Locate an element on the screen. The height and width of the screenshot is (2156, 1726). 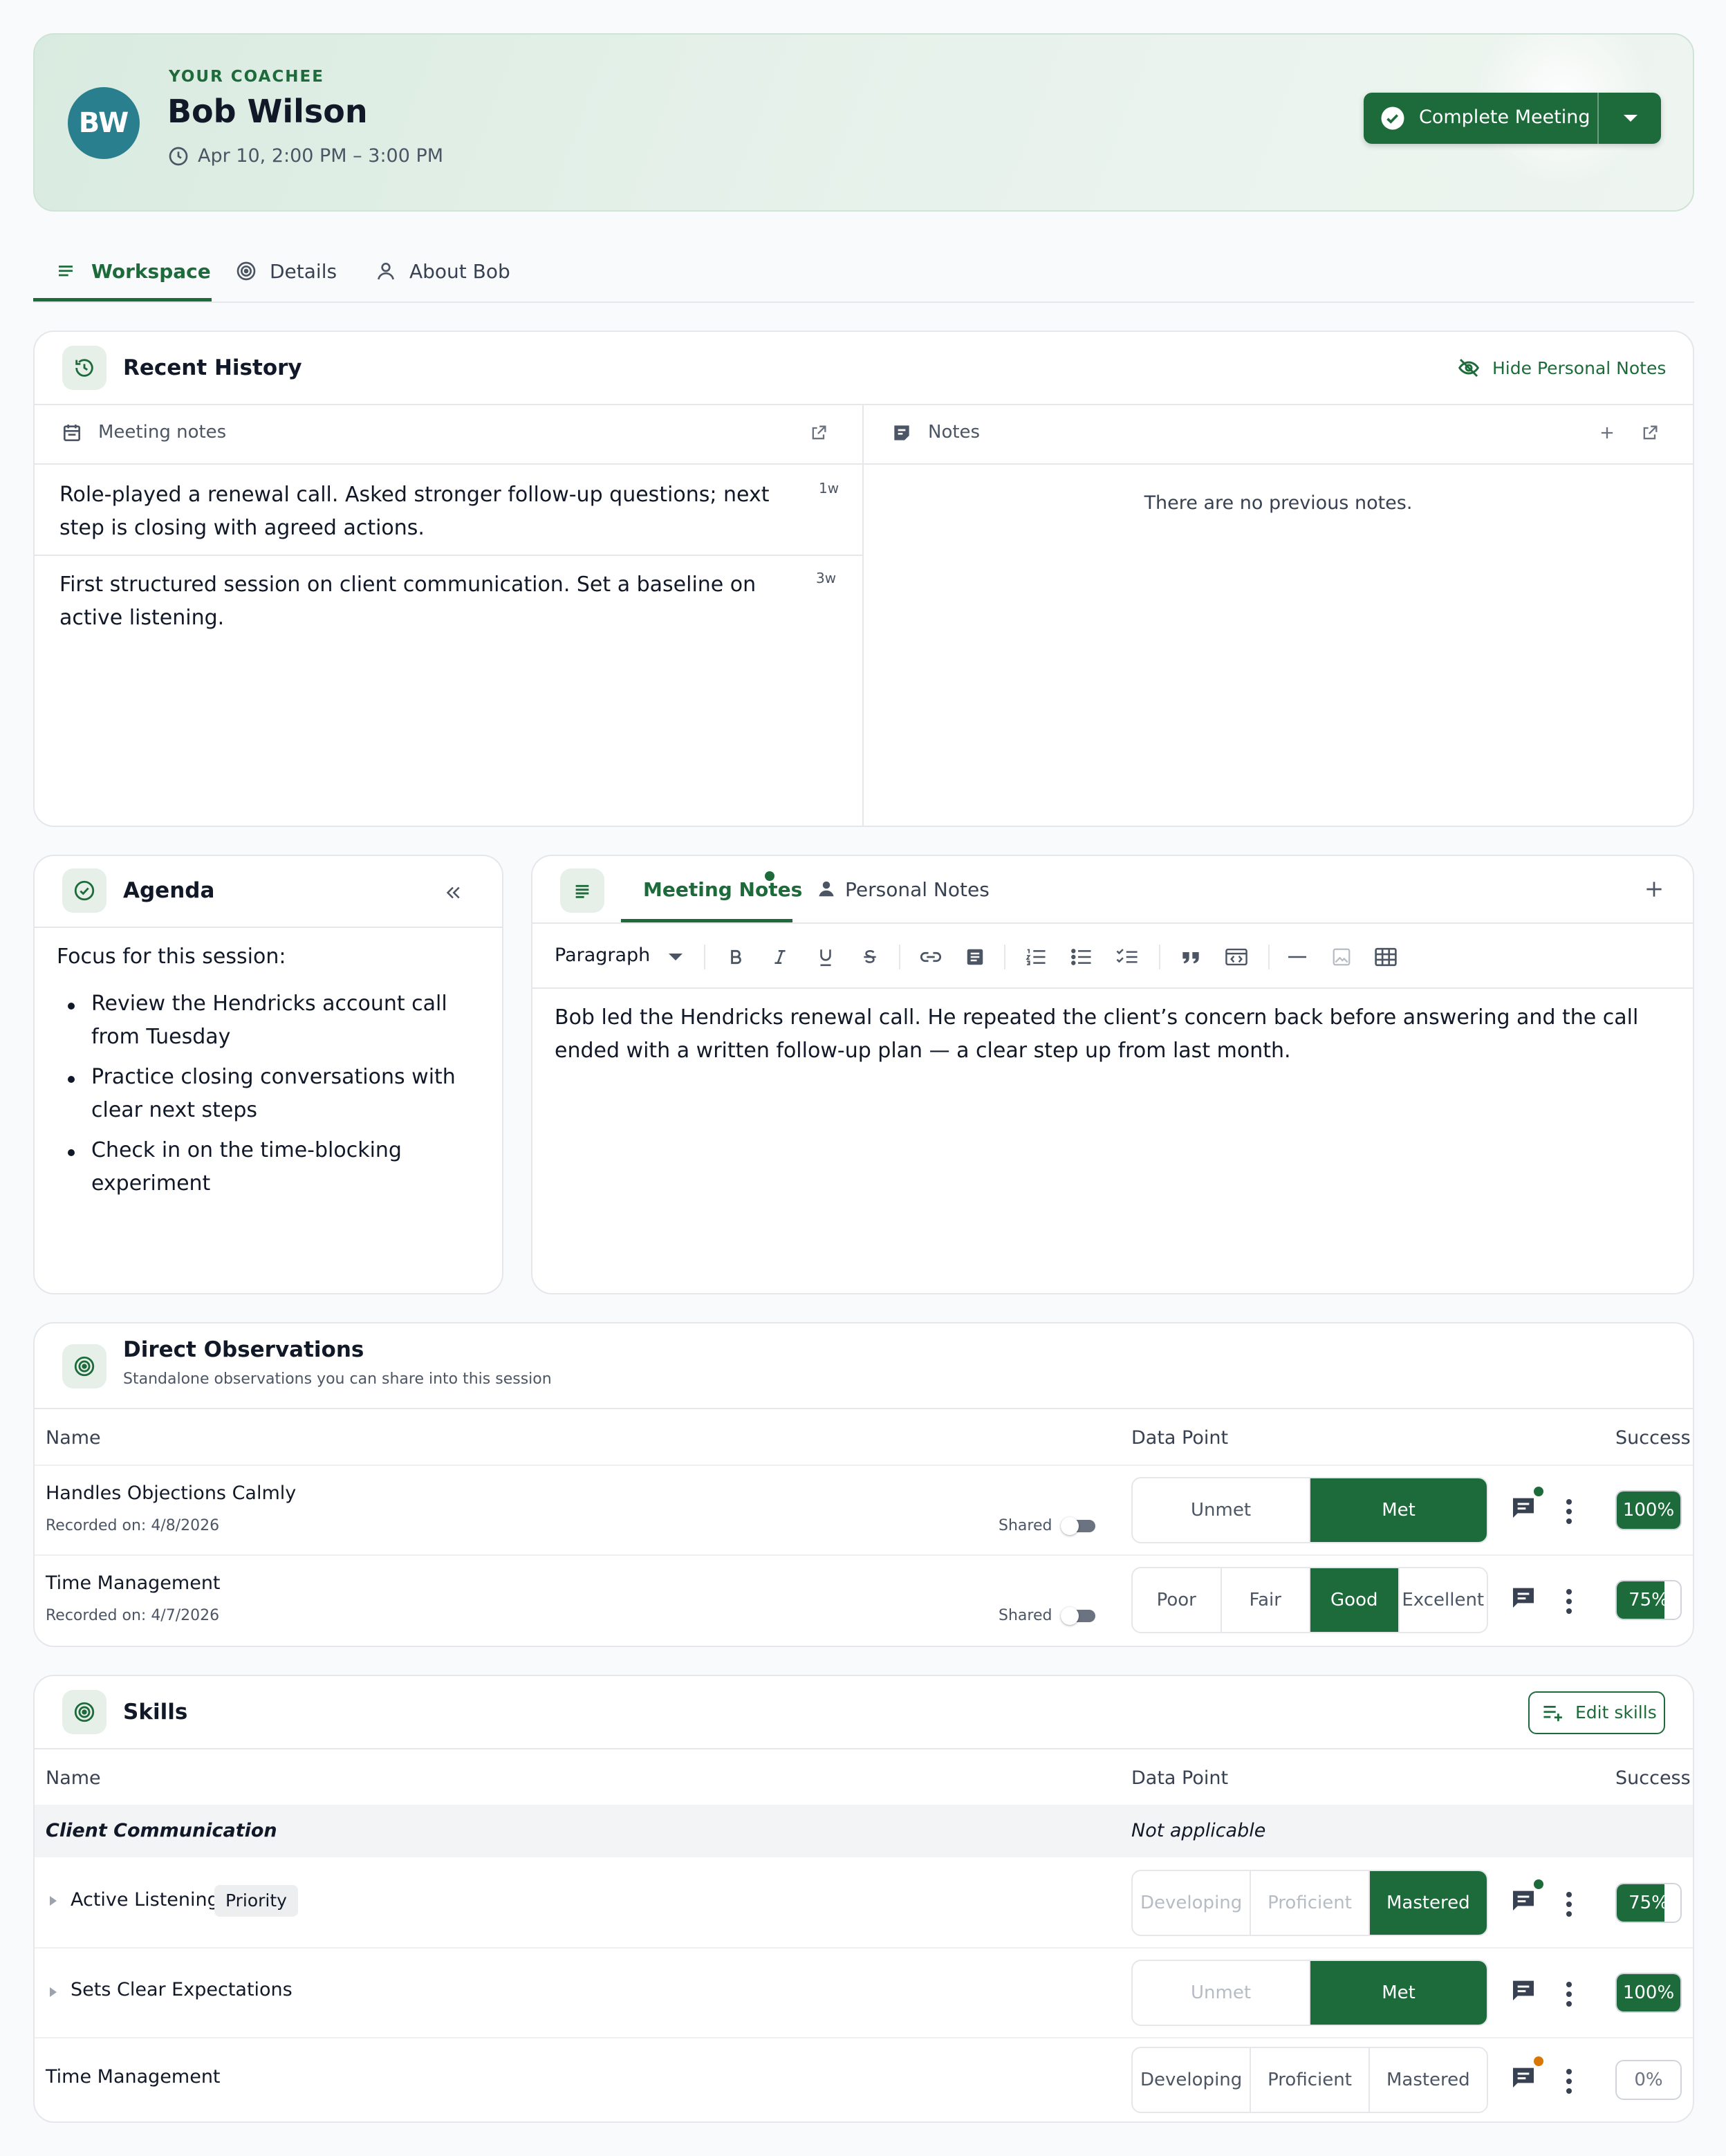
unsaved-dot is located at coordinates (769, 876).